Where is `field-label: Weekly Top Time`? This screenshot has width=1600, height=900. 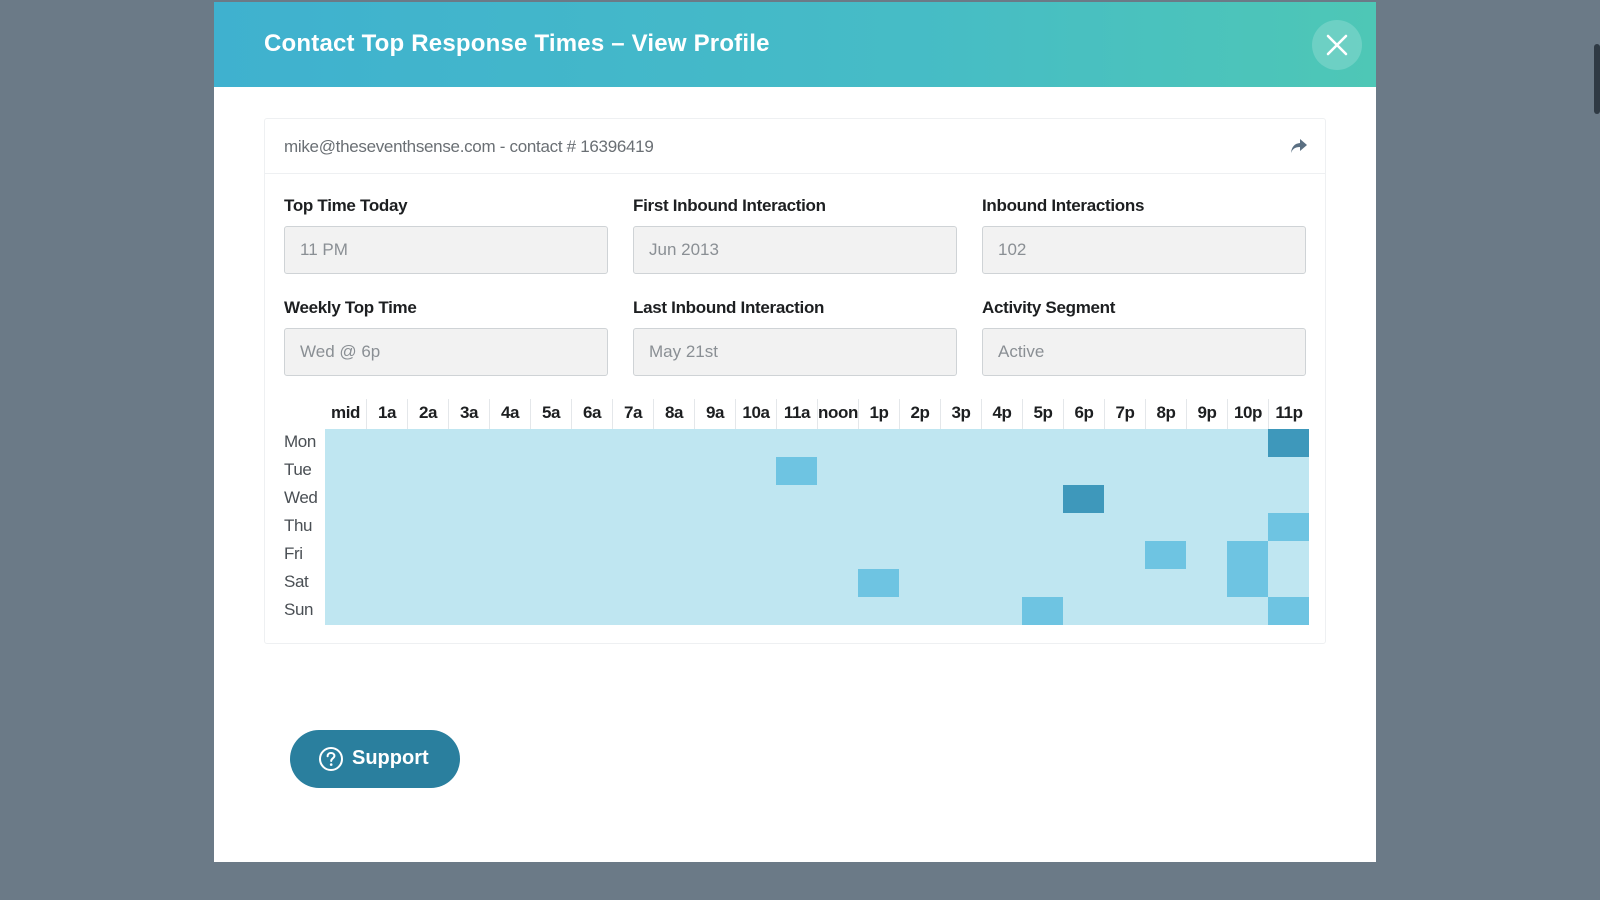
field-label: Weekly Top Time is located at coordinates (350, 307).